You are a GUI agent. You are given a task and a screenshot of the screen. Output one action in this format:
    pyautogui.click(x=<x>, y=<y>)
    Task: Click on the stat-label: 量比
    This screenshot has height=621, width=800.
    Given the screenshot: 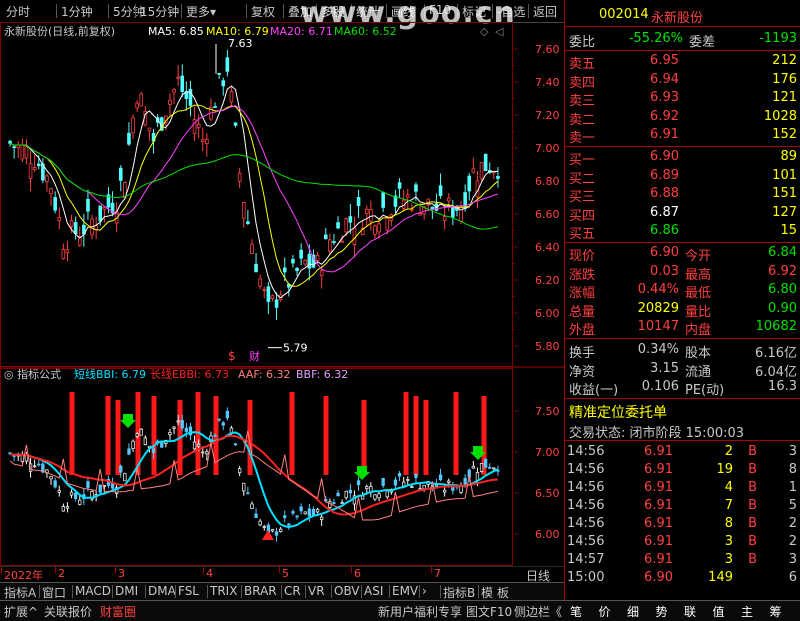 What is the action you would take?
    pyautogui.click(x=698, y=312)
    